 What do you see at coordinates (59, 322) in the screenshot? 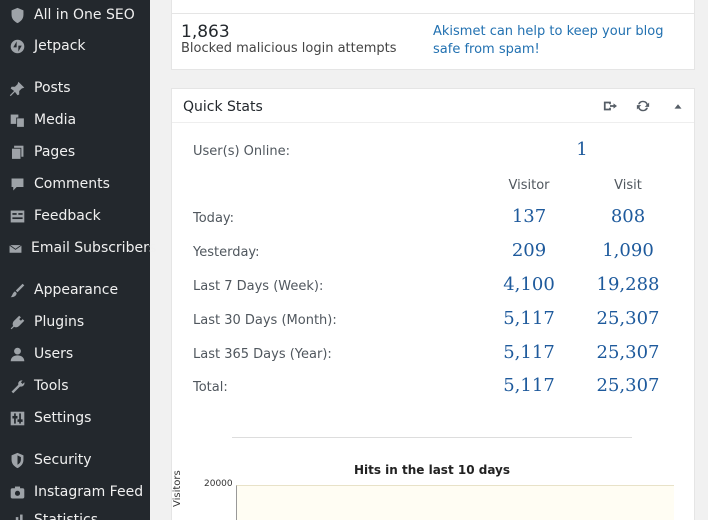
I see `sidebar-item-label: Plugins` at bounding box center [59, 322].